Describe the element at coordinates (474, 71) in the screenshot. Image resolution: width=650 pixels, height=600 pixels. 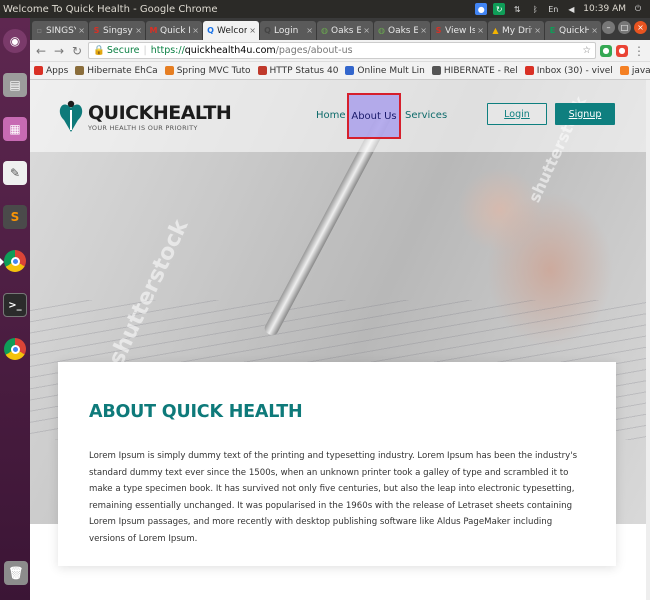
I see `bookmark-item: HIBERNATE - Rel` at that location.